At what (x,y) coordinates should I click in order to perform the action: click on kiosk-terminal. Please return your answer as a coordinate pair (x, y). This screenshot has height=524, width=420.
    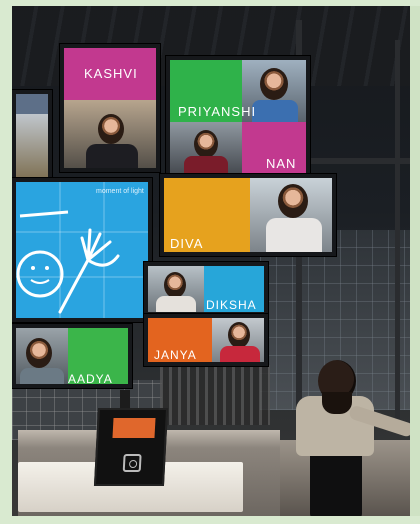
    Looking at the image, I should click on (131, 447).